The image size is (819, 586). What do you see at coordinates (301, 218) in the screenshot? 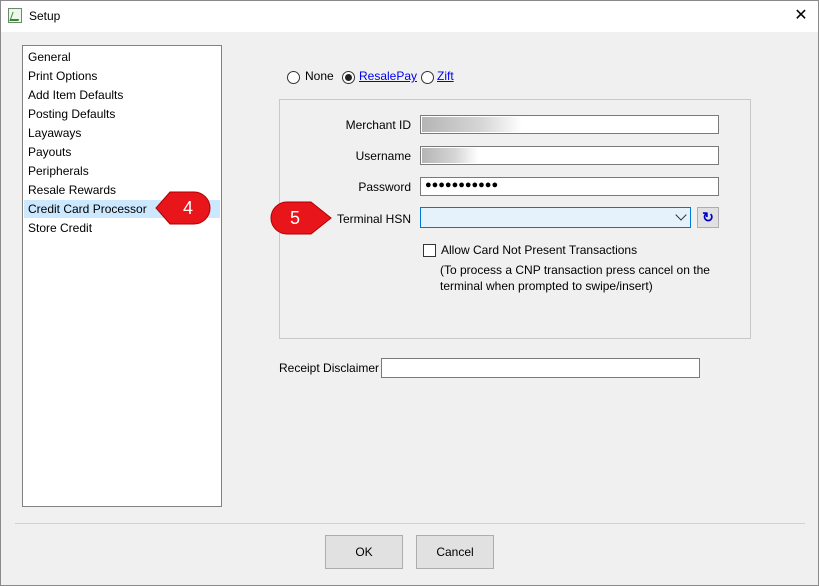
I see `step-5-callout: 5` at bounding box center [301, 218].